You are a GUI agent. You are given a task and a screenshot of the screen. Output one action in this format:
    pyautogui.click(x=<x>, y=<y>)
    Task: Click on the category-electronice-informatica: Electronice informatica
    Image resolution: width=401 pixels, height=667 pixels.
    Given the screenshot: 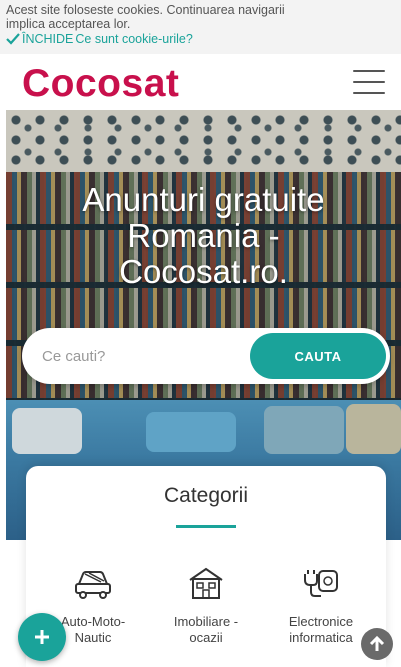 What is the action you would take?
    pyautogui.click(x=321, y=606)
    